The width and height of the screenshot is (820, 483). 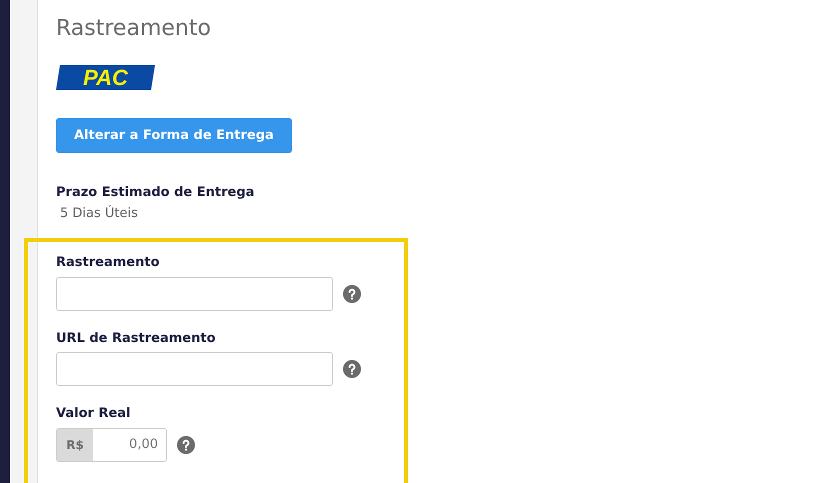 I want to click on currency-value: 0,00, so click(x=143, y=445).